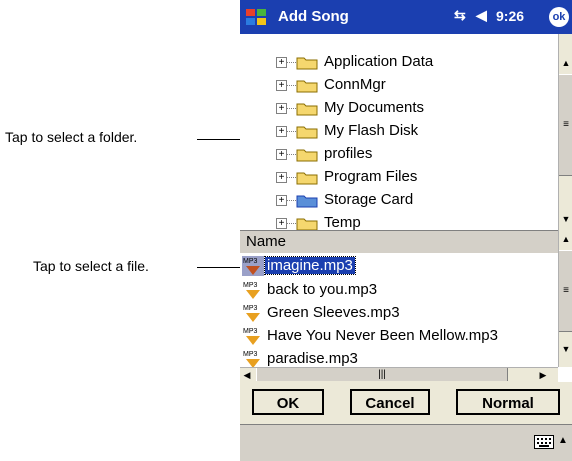 This screenshot has height=461, width=572. What do you see at coordinates (399, 266) in the screenshot?
I see `list-item: MP3 imagine.mp3` at bounding box center [399, 266].